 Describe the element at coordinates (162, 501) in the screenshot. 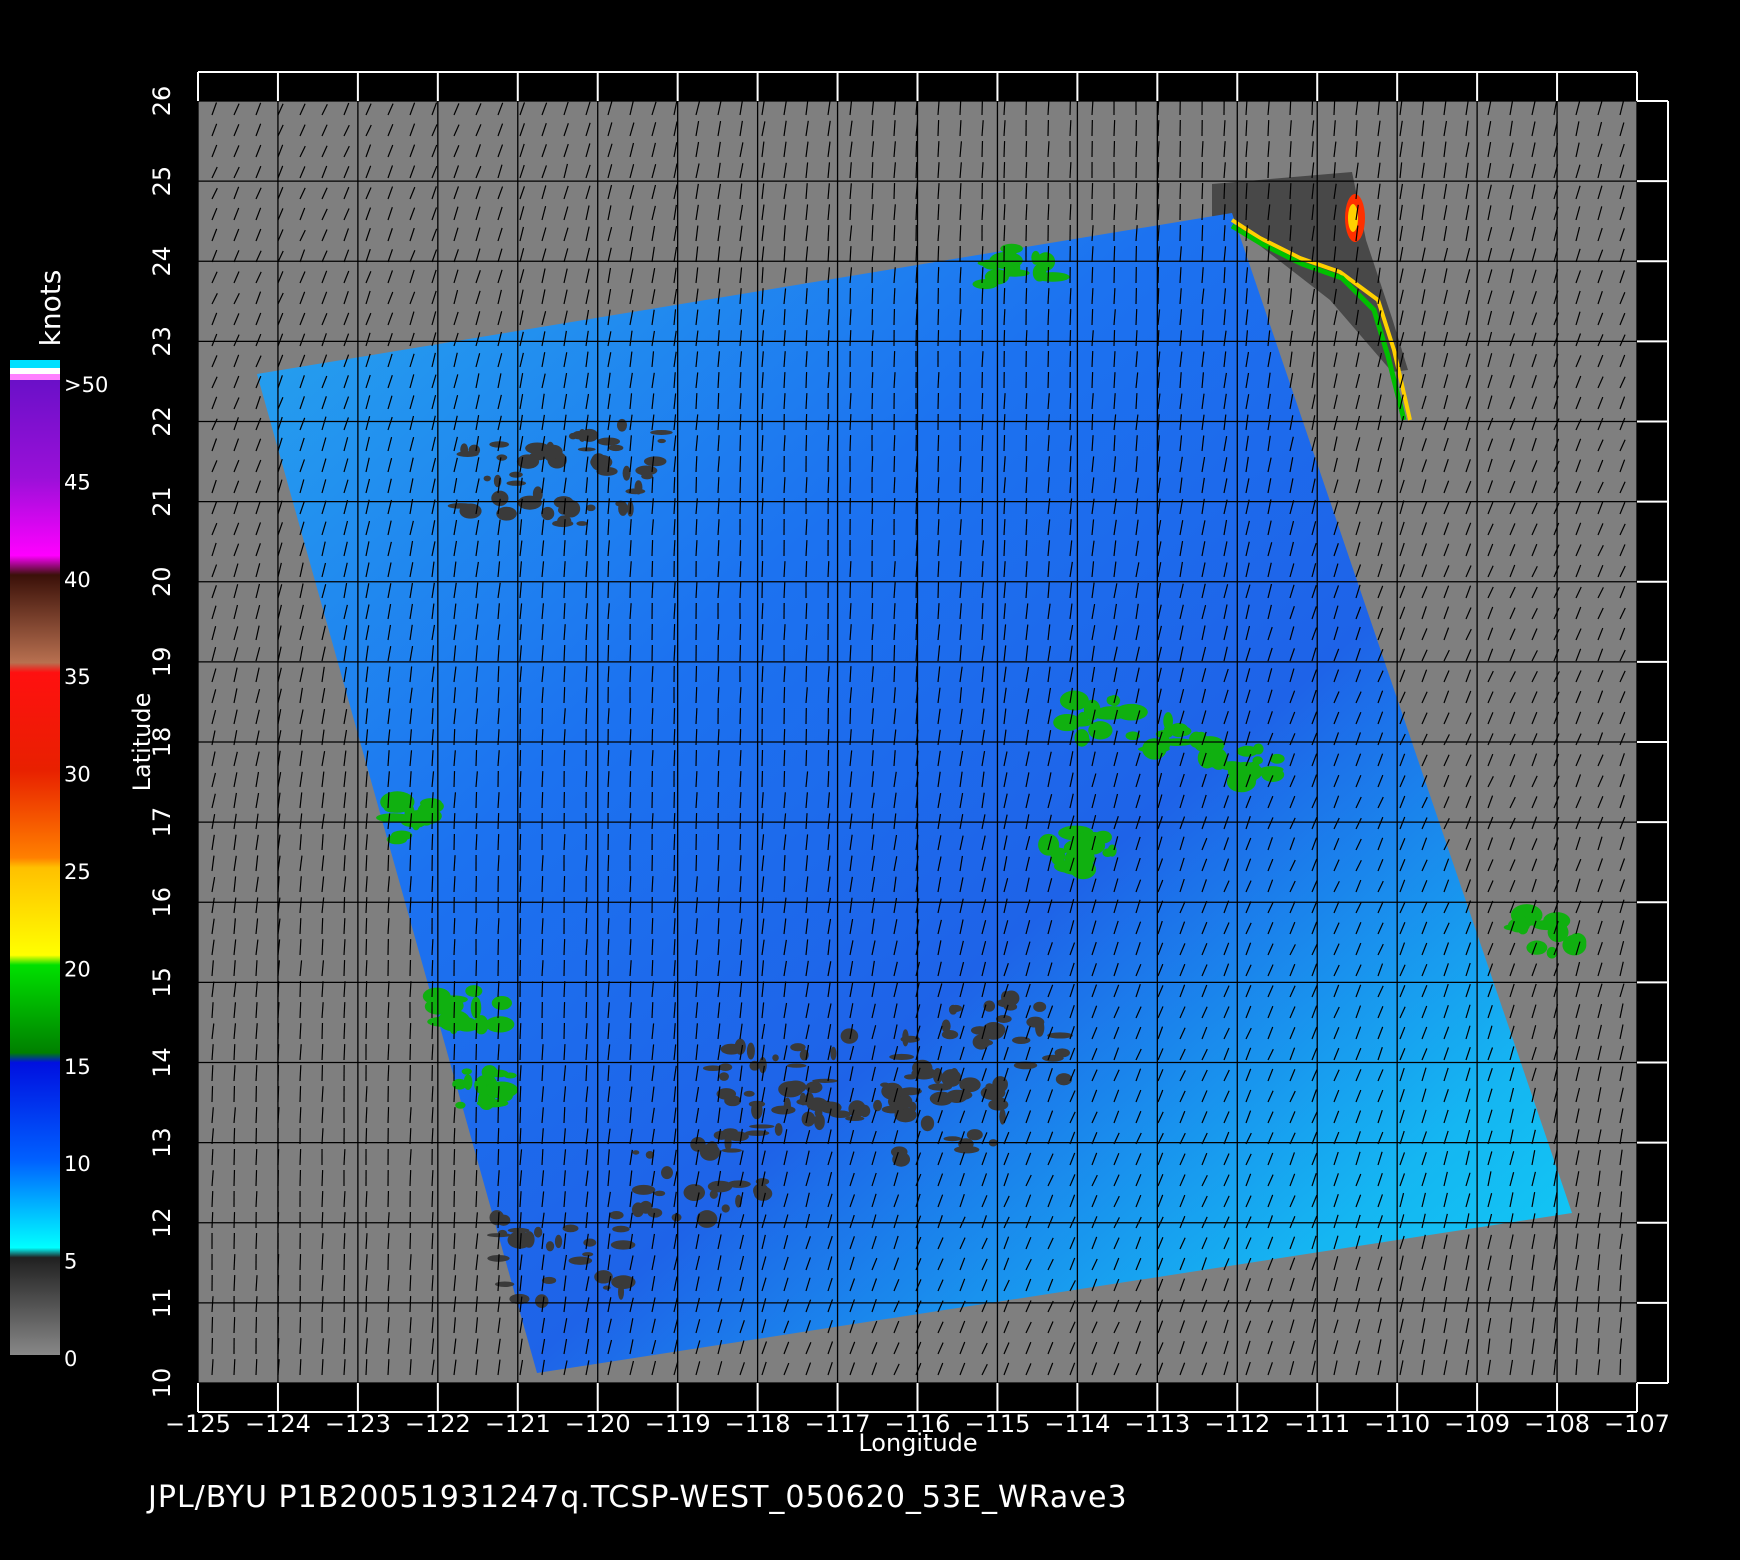

I see `y-tick-label: 21` at that location.